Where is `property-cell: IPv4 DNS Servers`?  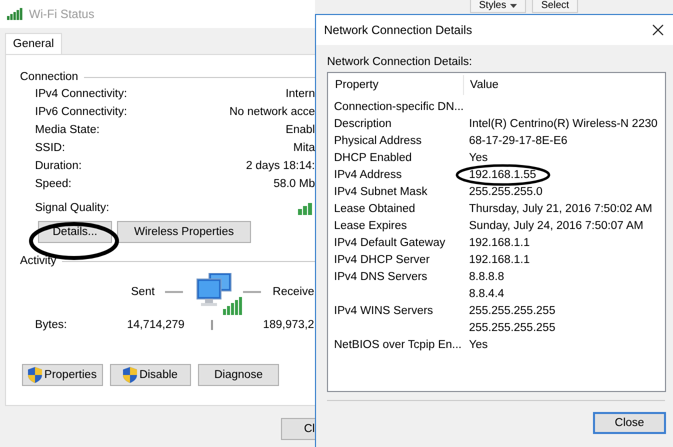 property-cell: IPv4 DNS Servers is located at coordinates (381, 276).